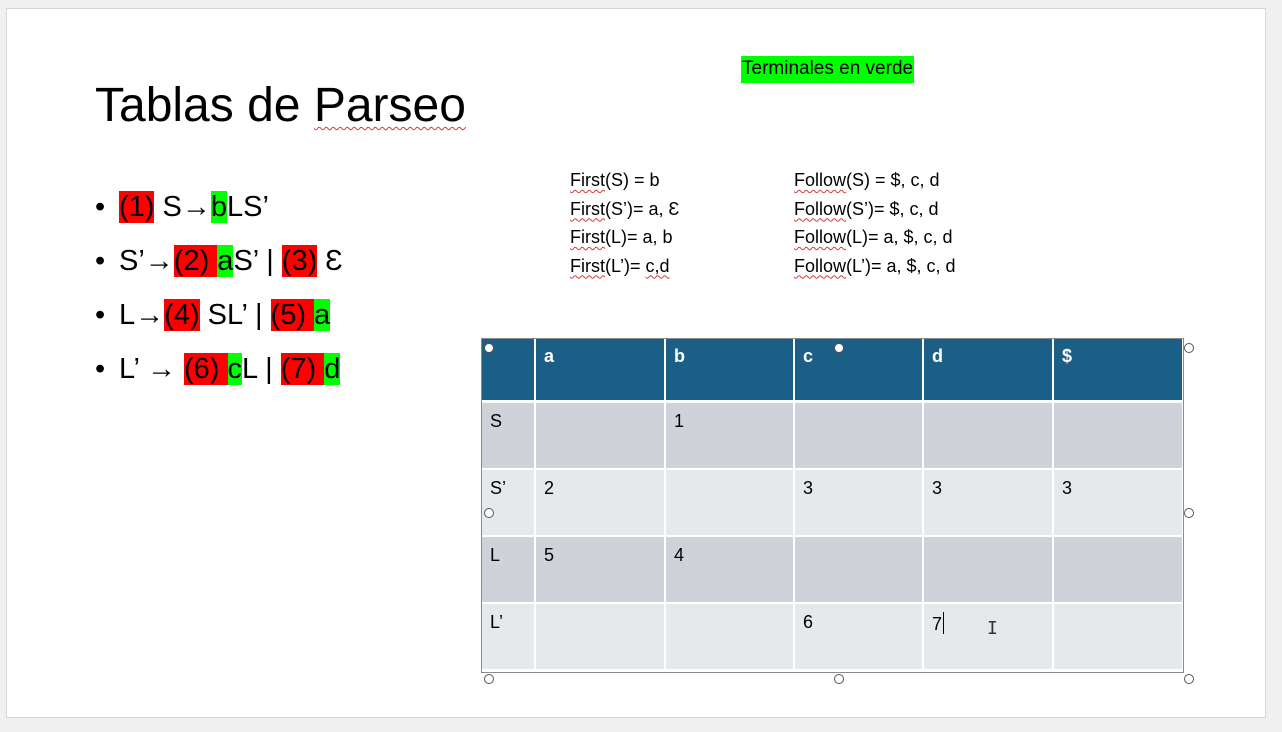  What do you see at coordinates (828, 69) in the screenshot?
I see `terminals-note: Terminales en verde` at bounding box center [828, 69].